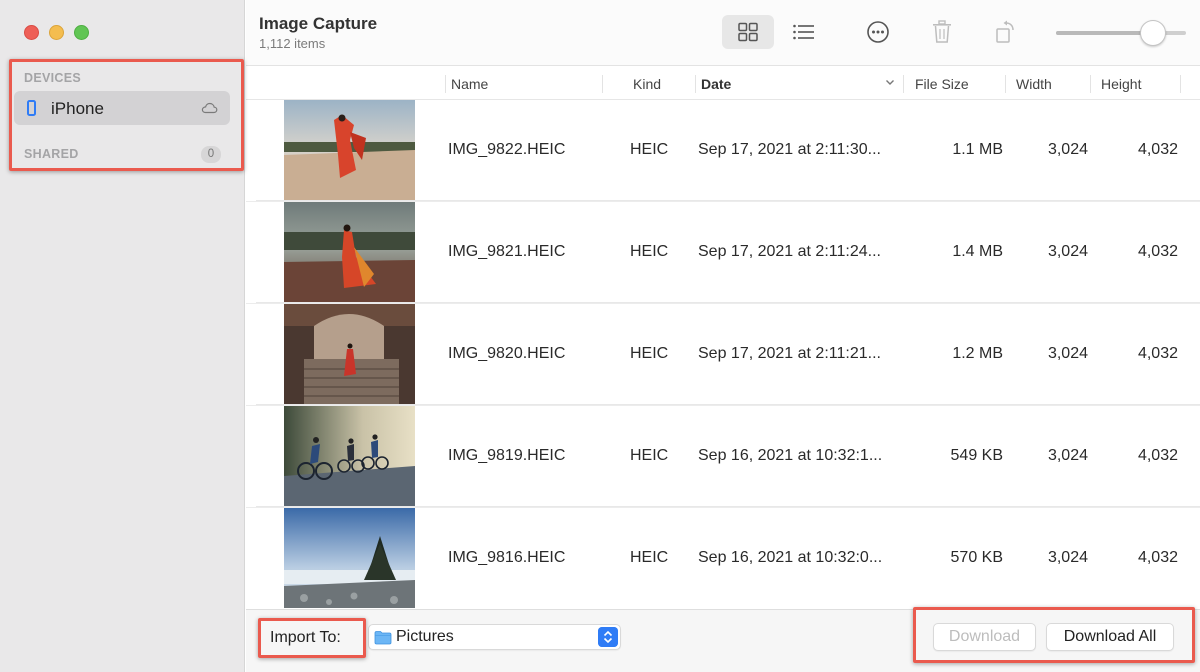  What do you see at coordinates (56, 32) in the screenshot?
I see `minimize-window-button` at bounding box center [56, 32].